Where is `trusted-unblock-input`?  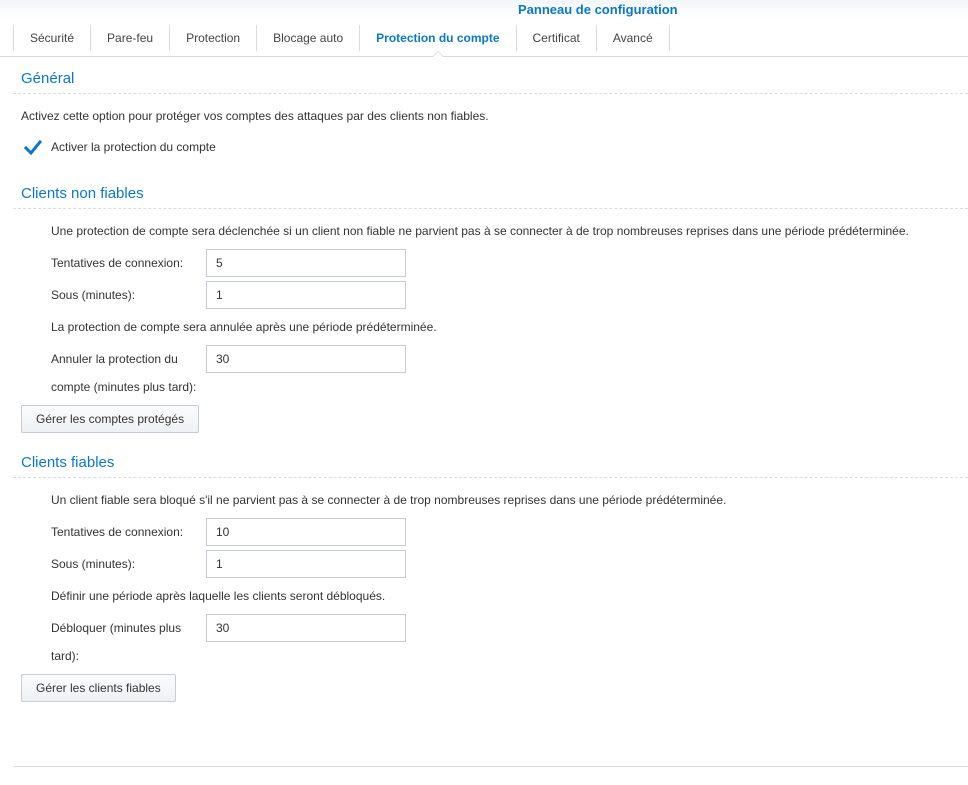 trusted-unblock-input is located at coordinates (306, 628).